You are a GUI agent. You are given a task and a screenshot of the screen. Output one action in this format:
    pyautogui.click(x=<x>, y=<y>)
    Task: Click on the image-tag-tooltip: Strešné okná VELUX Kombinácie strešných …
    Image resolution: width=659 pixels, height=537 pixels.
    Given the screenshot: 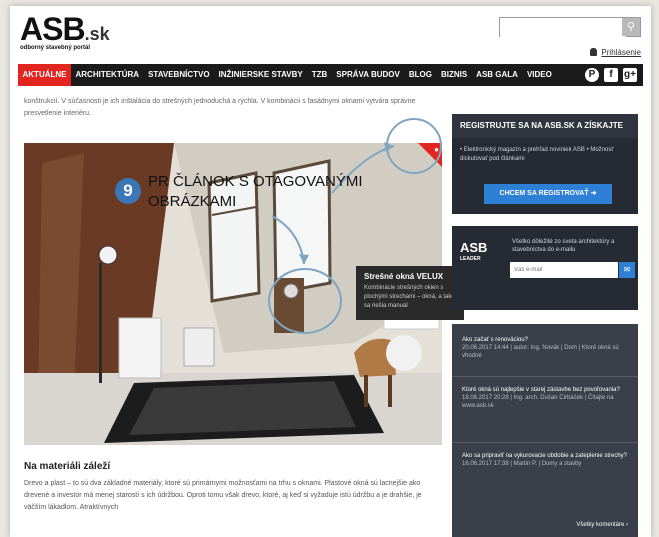 What is the action you would take?
    pyautogui.click(x=410, y=293)
    